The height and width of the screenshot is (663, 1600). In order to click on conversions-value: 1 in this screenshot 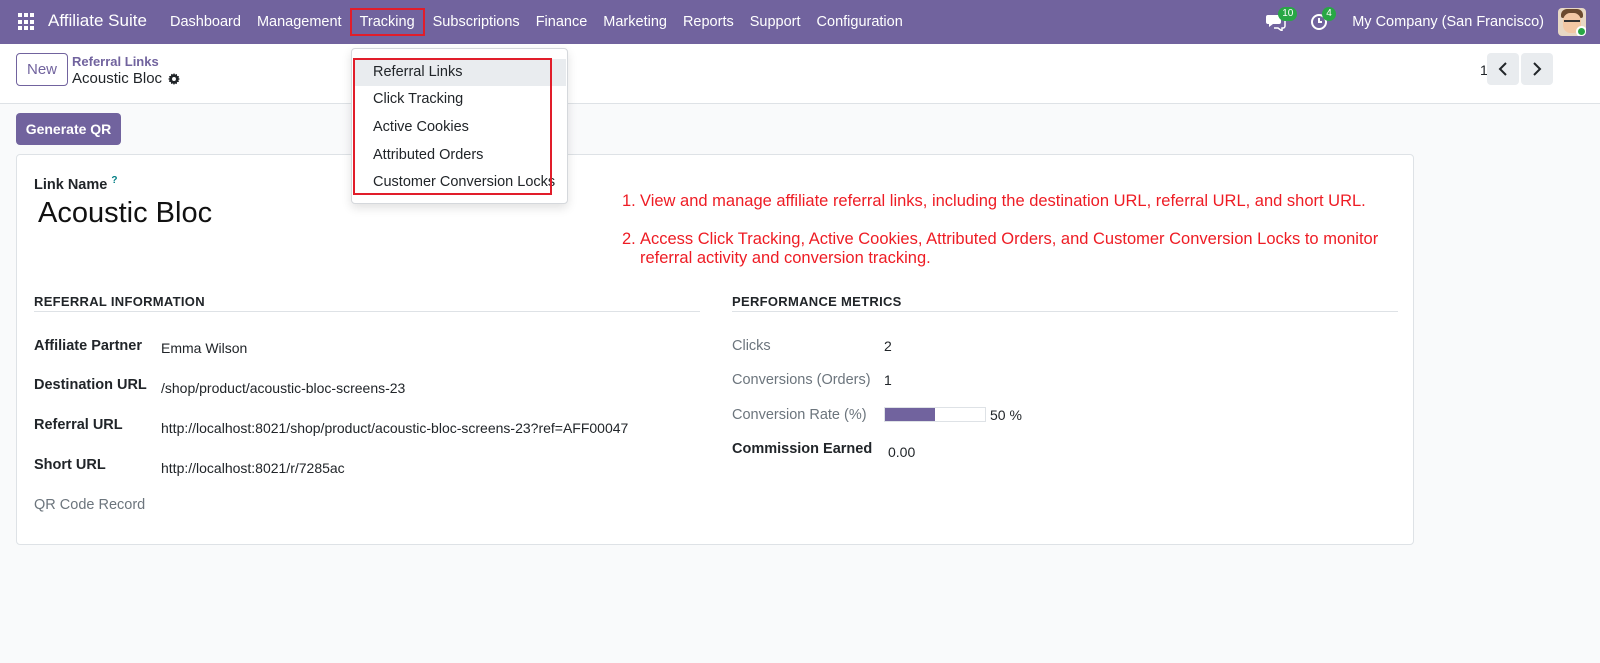, I will do `click(888, 380)`.